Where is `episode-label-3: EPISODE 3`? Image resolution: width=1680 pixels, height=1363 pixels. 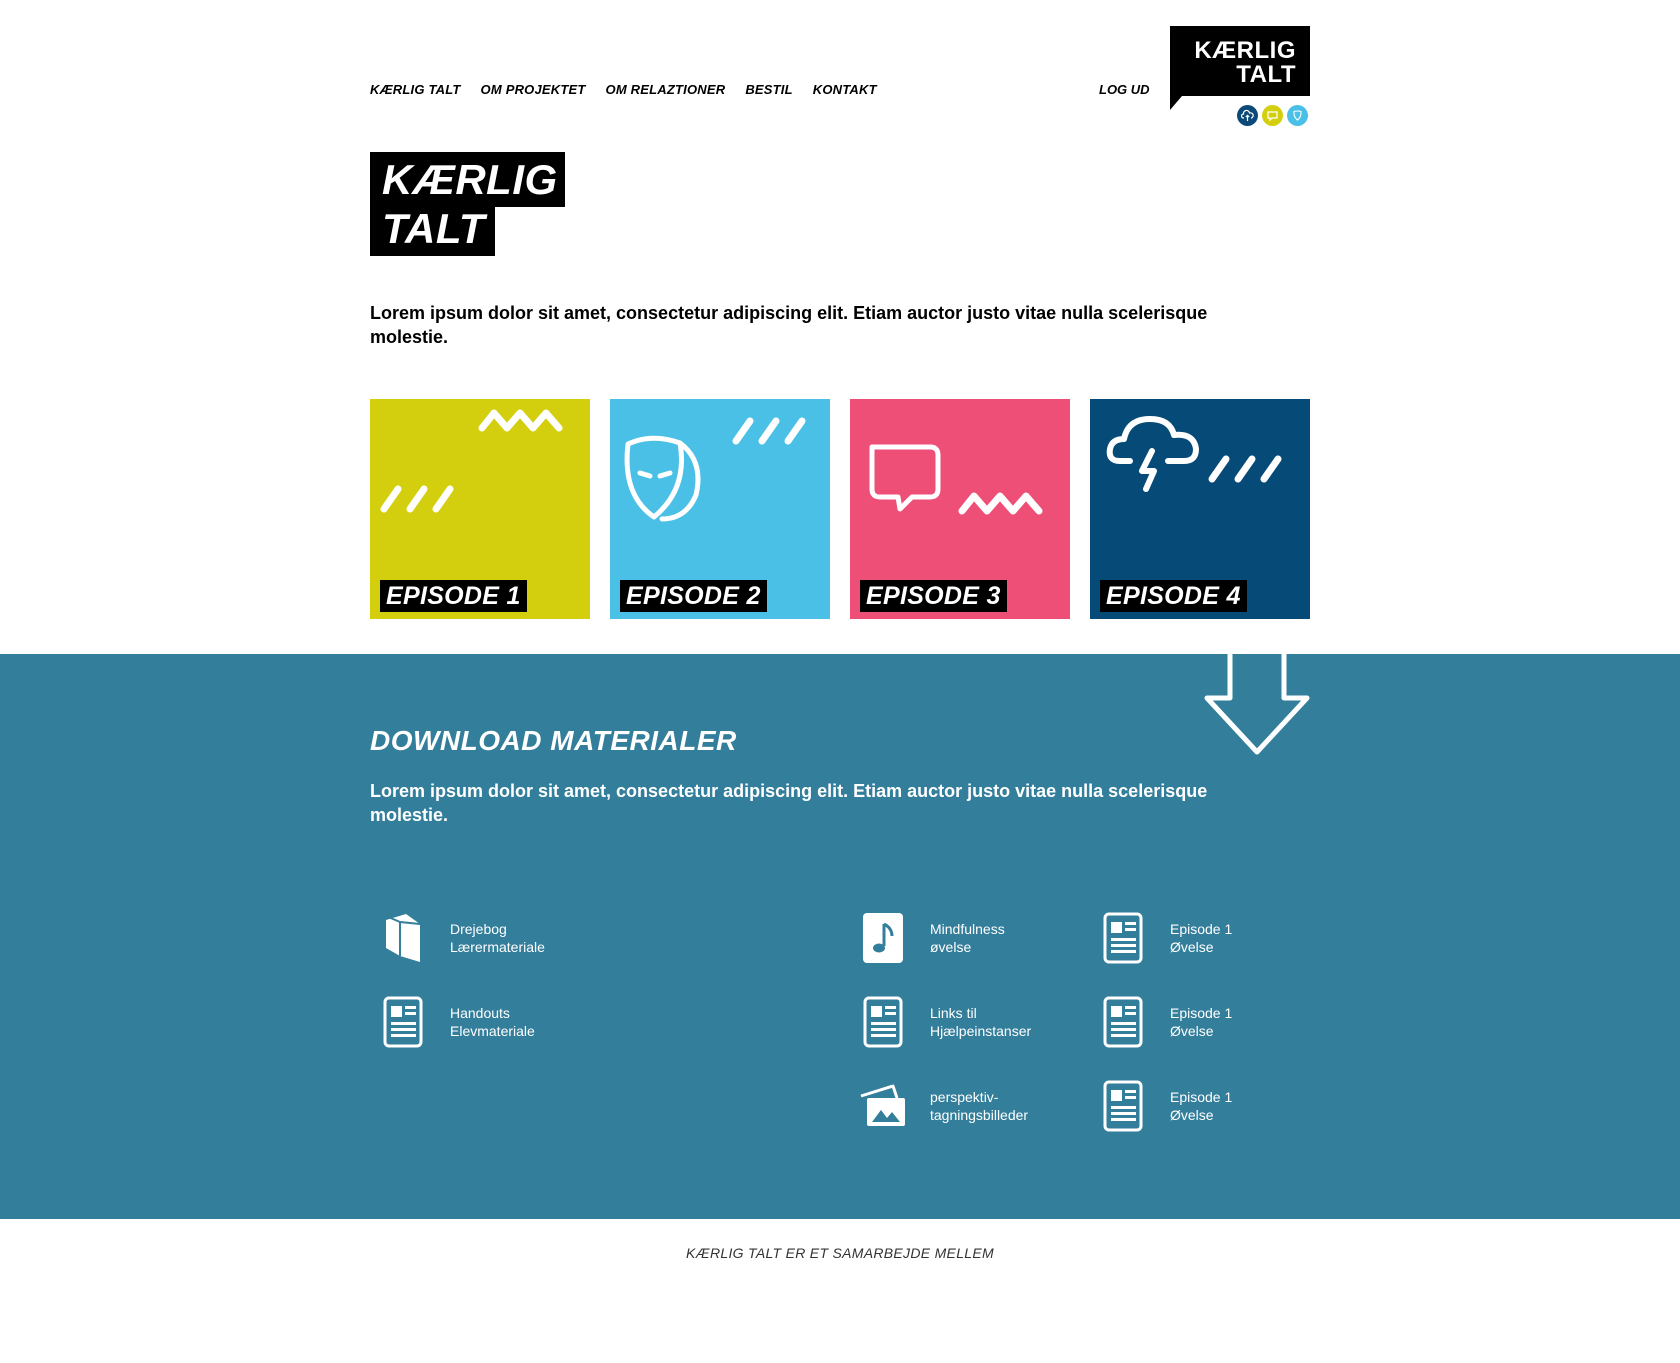
episode-label-3: EPISODE 3 is located at coordinates (933, 596).